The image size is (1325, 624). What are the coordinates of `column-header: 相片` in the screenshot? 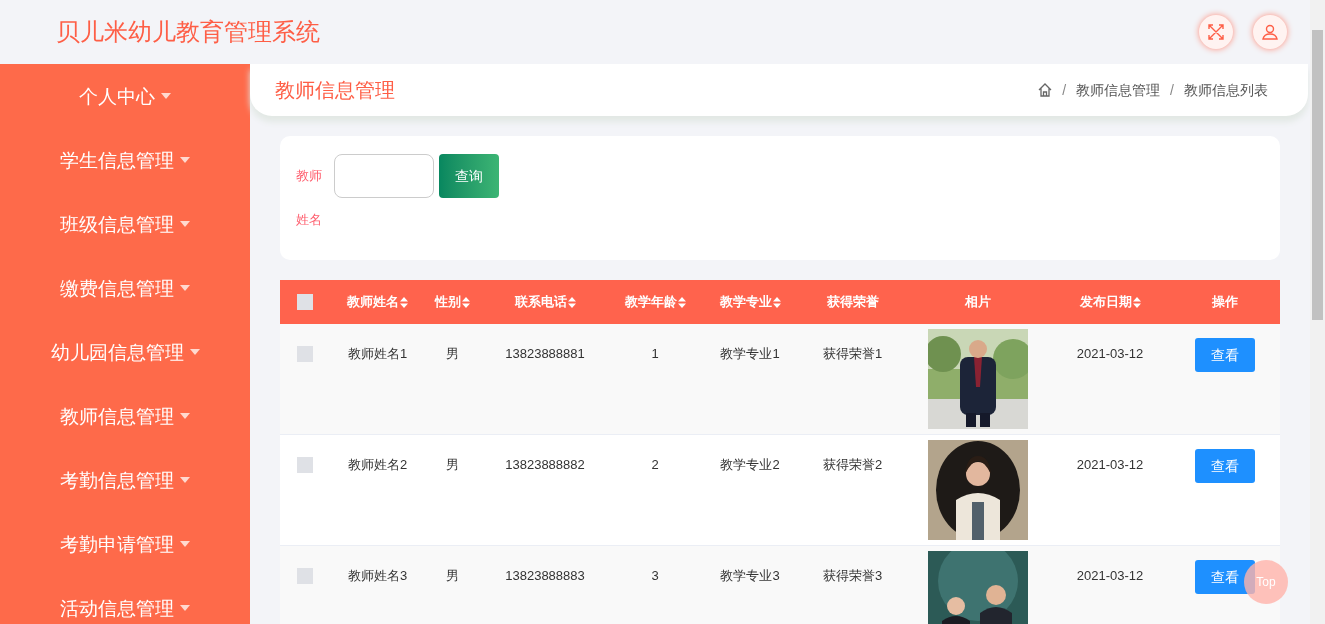 It's located at (977, 302).